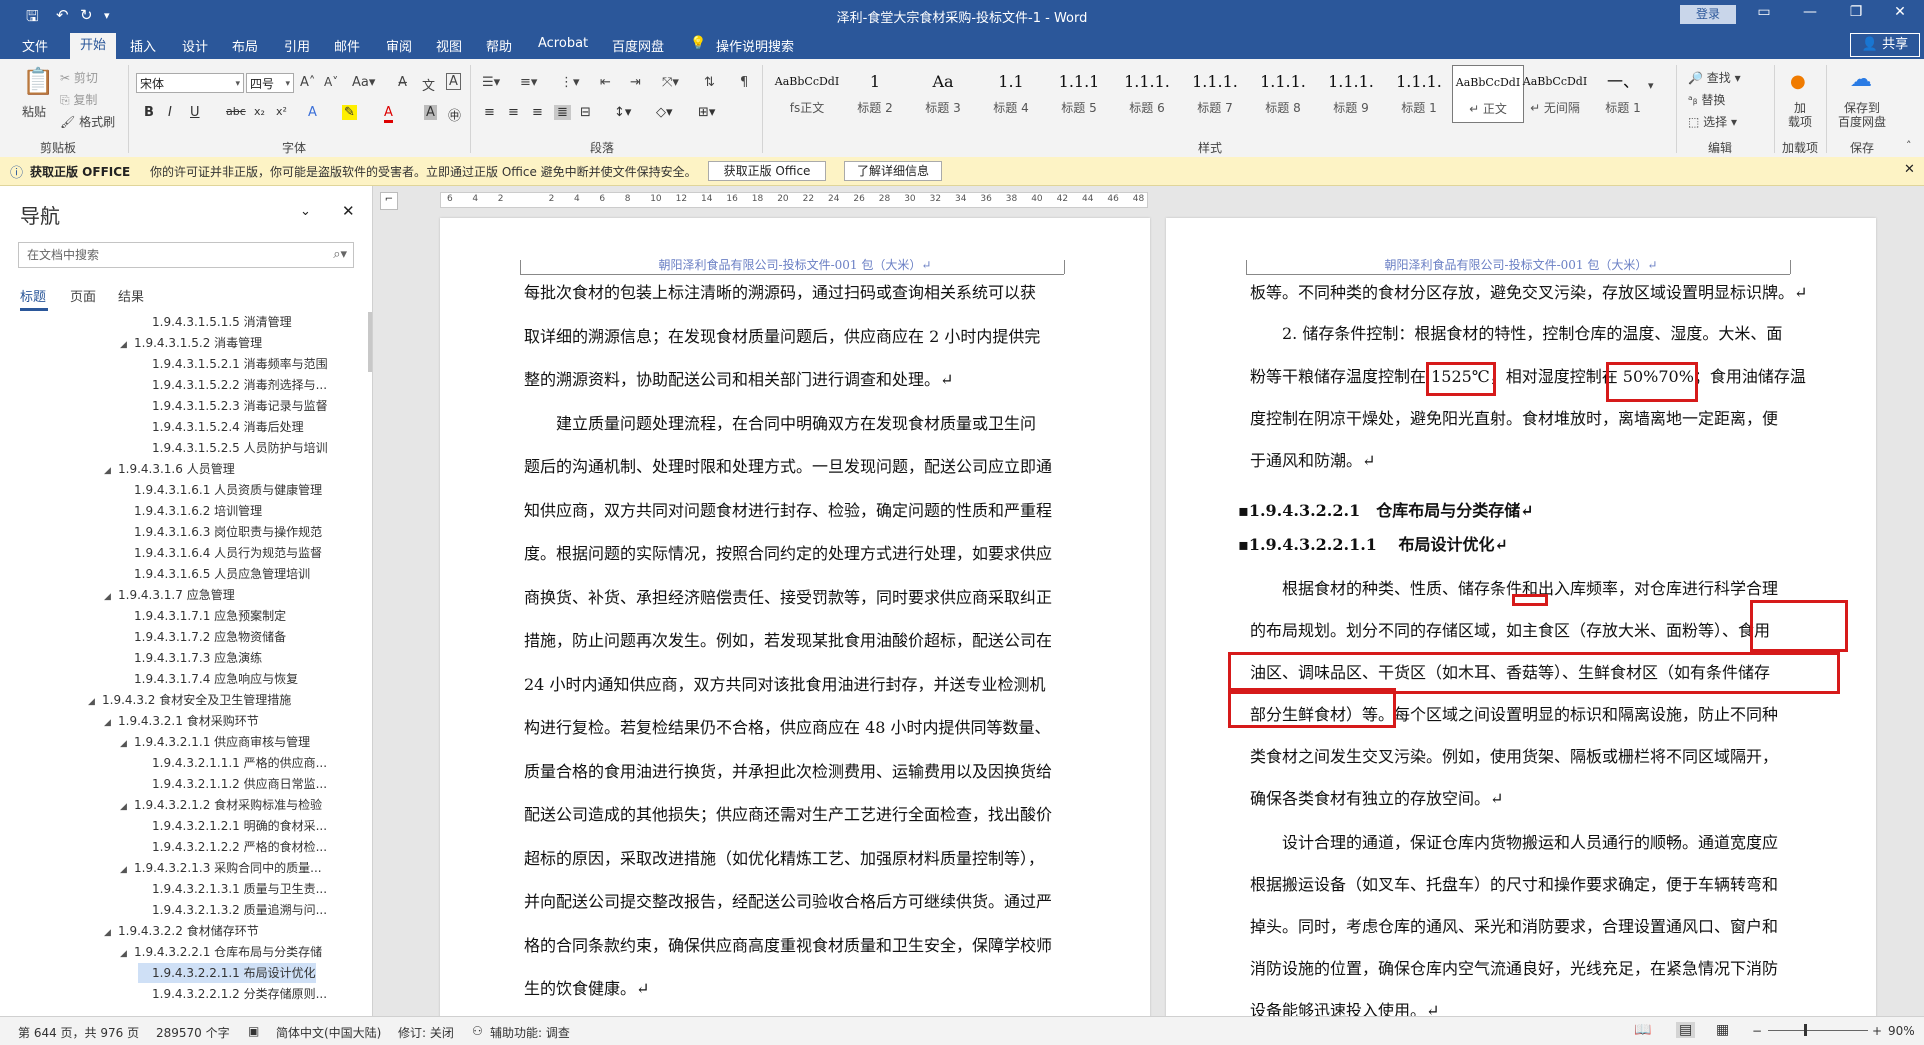 This screenshot has height=1045, width=1924. Describe the element at coordinates (1901, 1031) in the screenshot. I see `zoom-level: 90%` at that location.